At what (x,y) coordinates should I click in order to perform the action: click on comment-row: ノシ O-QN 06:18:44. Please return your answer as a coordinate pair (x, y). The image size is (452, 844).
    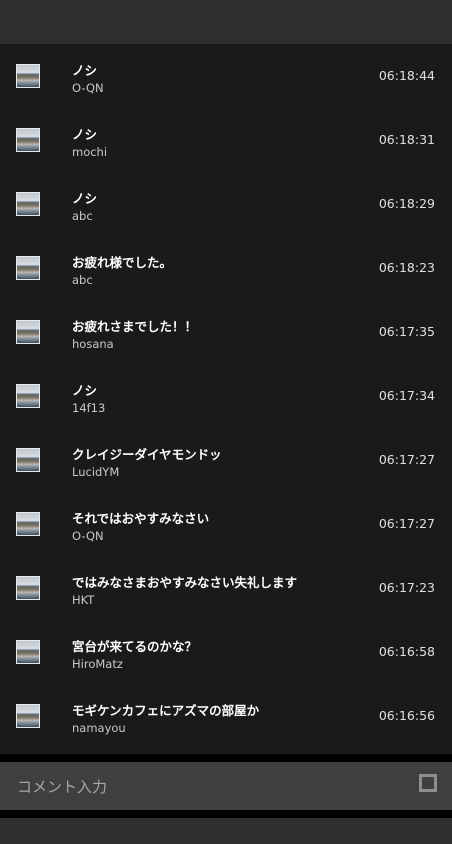
    Looking at the image, I should click on (226, 76).